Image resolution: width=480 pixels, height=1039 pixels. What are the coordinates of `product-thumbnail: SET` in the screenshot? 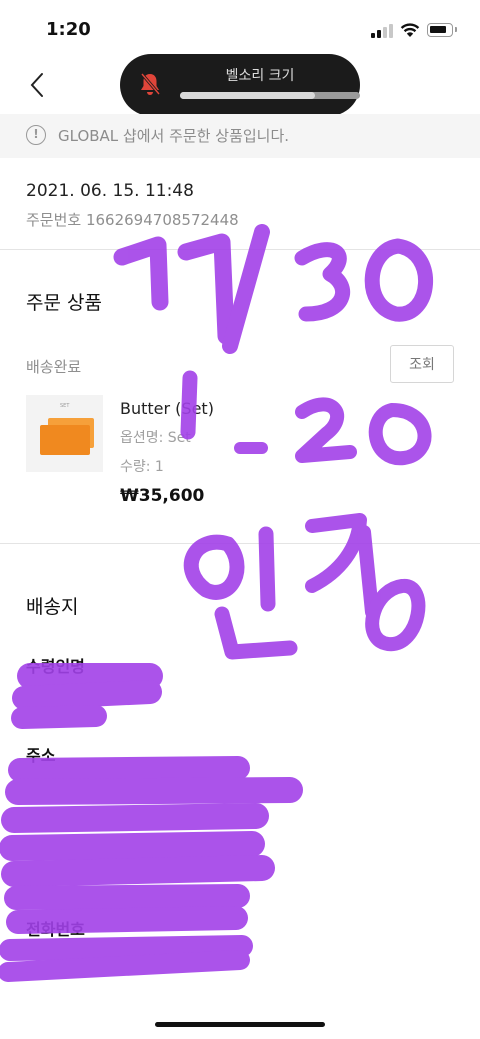 It's located at (64, 433).